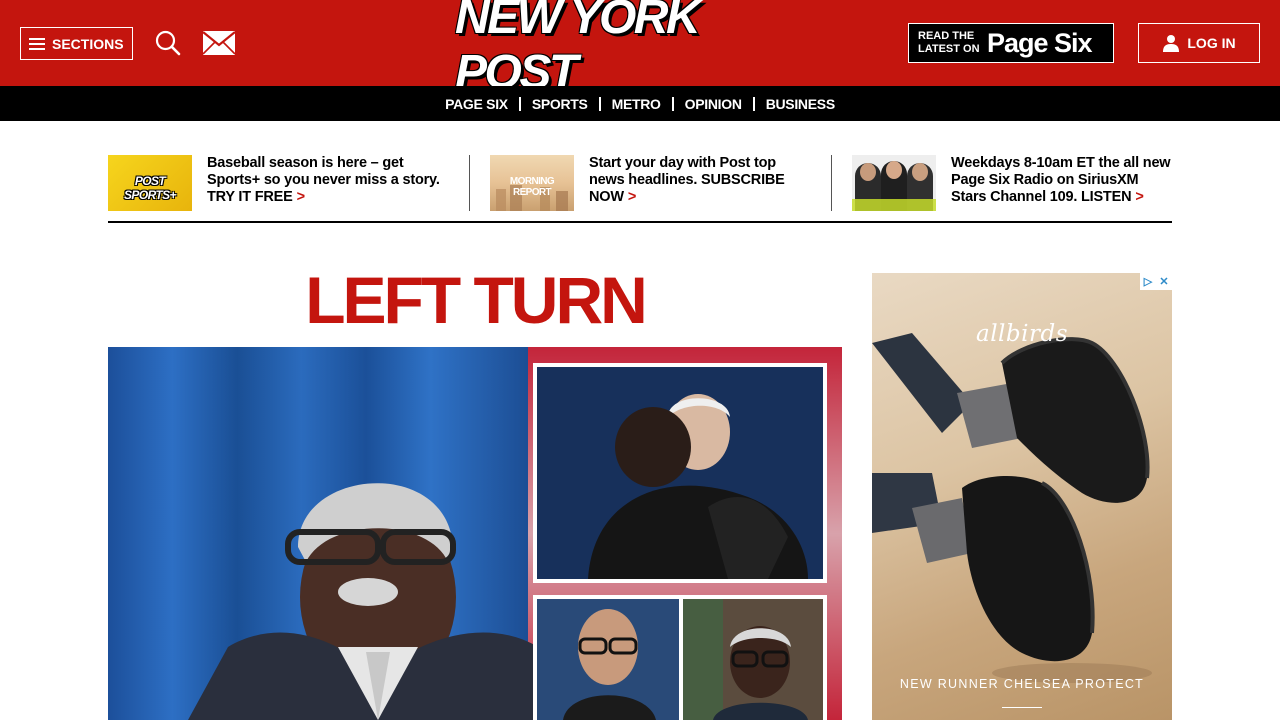 This screenshot has height=720, width=1280. I want to click on ad-caption: NEW RUNNER CHELSEA PROTECT, so click(1022, 684).